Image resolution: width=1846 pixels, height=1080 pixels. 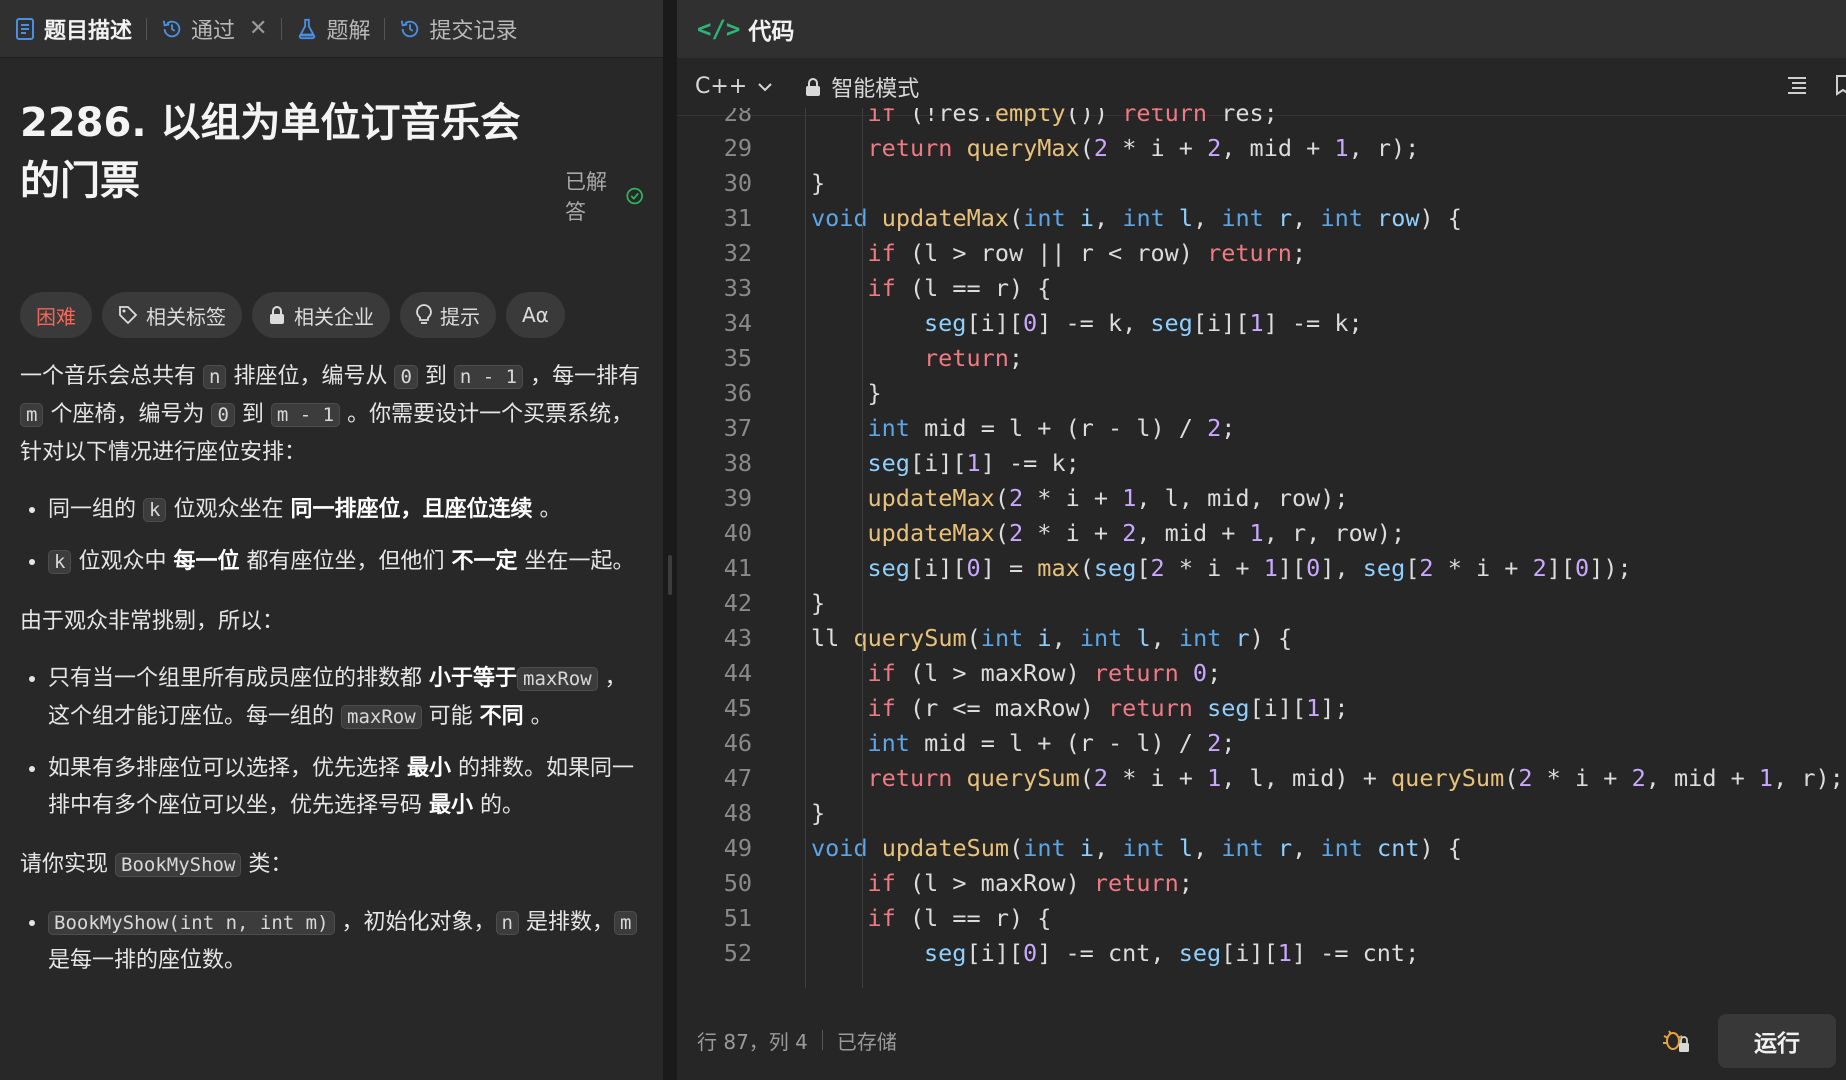 What do you see at coordinates (1261, 393) in the screenshot?
I see `code-line: 36}` at bounding box center [1261, 393].